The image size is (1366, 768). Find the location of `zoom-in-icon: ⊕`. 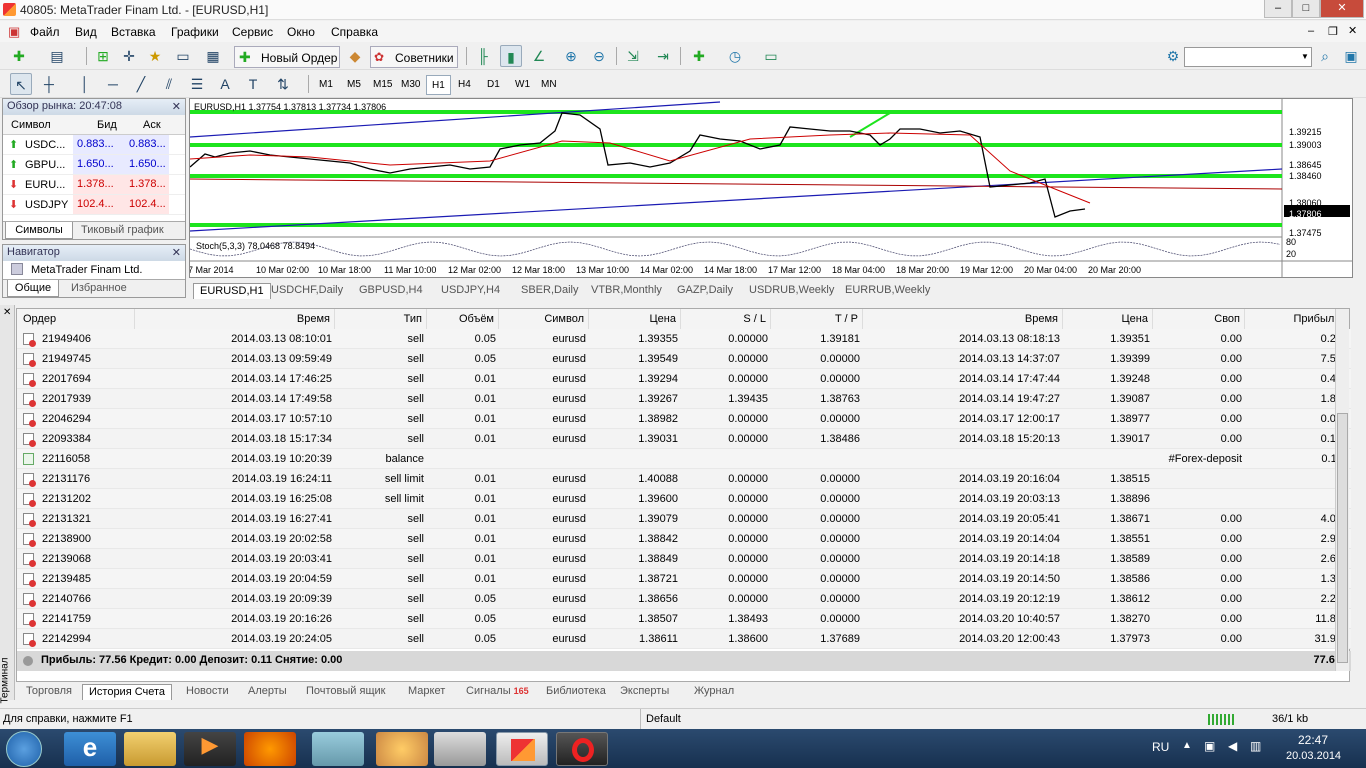

zoom-in-icon: ⊕ is located at coordinates (571, 56).